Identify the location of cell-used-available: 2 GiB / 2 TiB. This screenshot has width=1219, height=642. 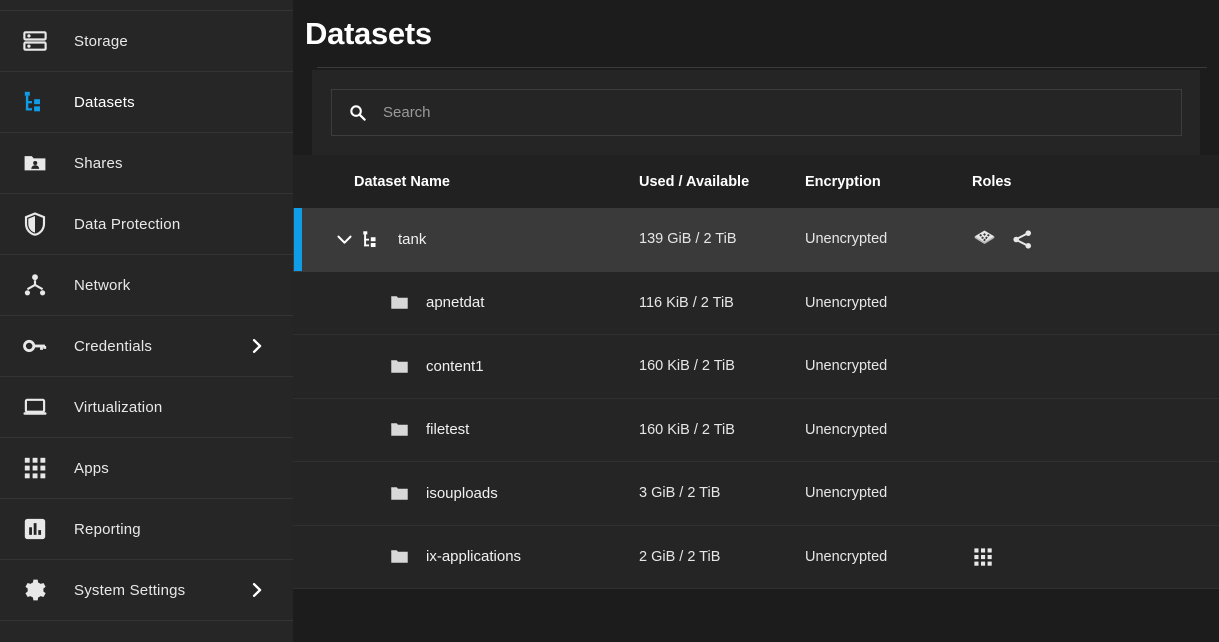
(680, 556).